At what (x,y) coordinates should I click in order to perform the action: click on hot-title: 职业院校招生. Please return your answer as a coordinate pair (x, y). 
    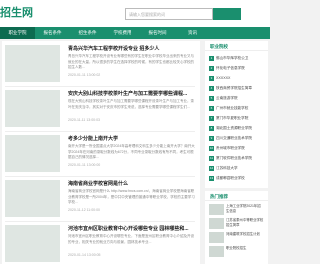
    Looking at the image, I should click on (236, 248).